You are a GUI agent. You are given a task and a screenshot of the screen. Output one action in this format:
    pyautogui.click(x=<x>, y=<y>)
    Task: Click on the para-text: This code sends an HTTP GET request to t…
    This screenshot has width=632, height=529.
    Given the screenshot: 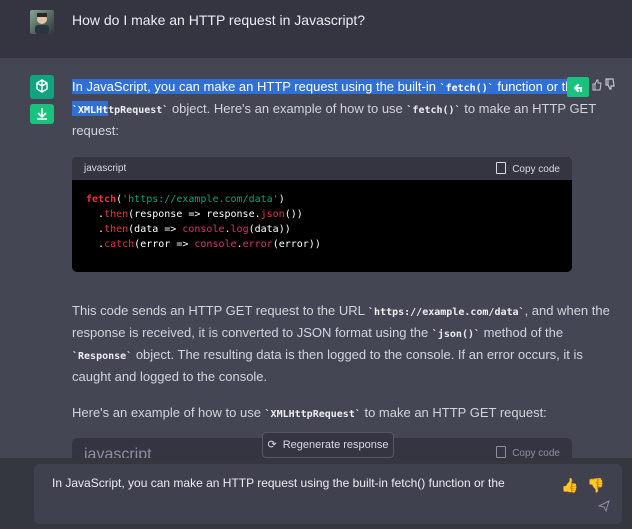 What is the action you would take?
    pyautogui.click(x=220, y=310)
    